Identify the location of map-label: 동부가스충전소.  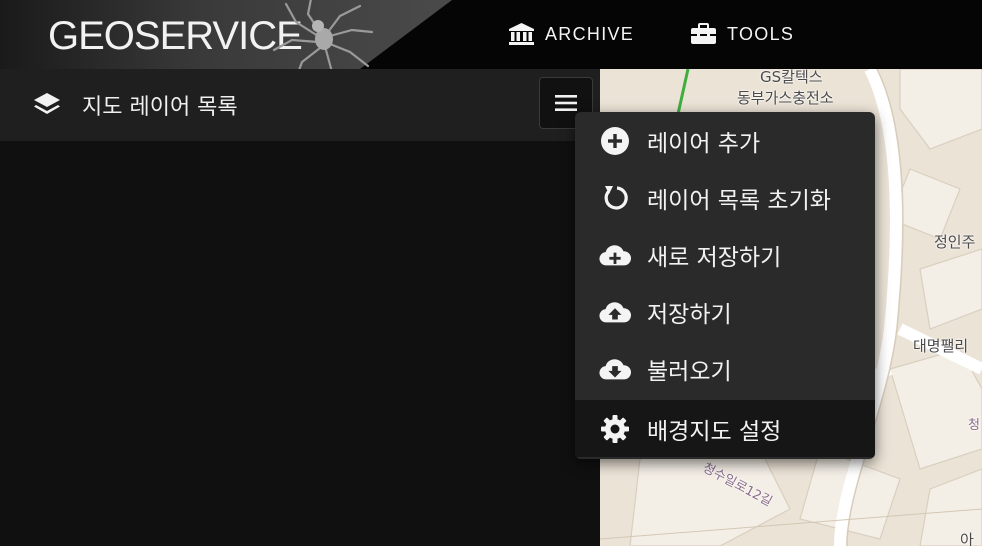
(785, 98).